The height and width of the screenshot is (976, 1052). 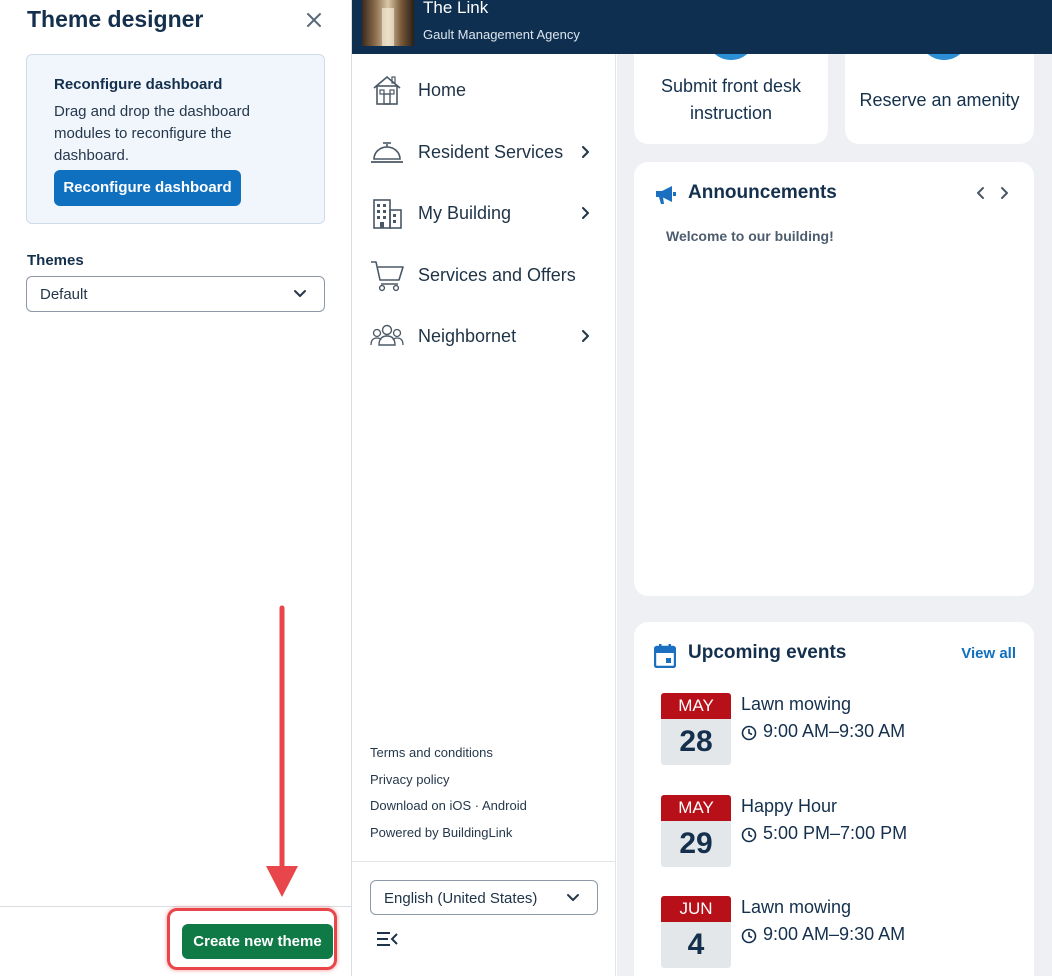 I want to click on event-time-text: 5:00 PM–7:00 PM, so click(x=835, y=833).